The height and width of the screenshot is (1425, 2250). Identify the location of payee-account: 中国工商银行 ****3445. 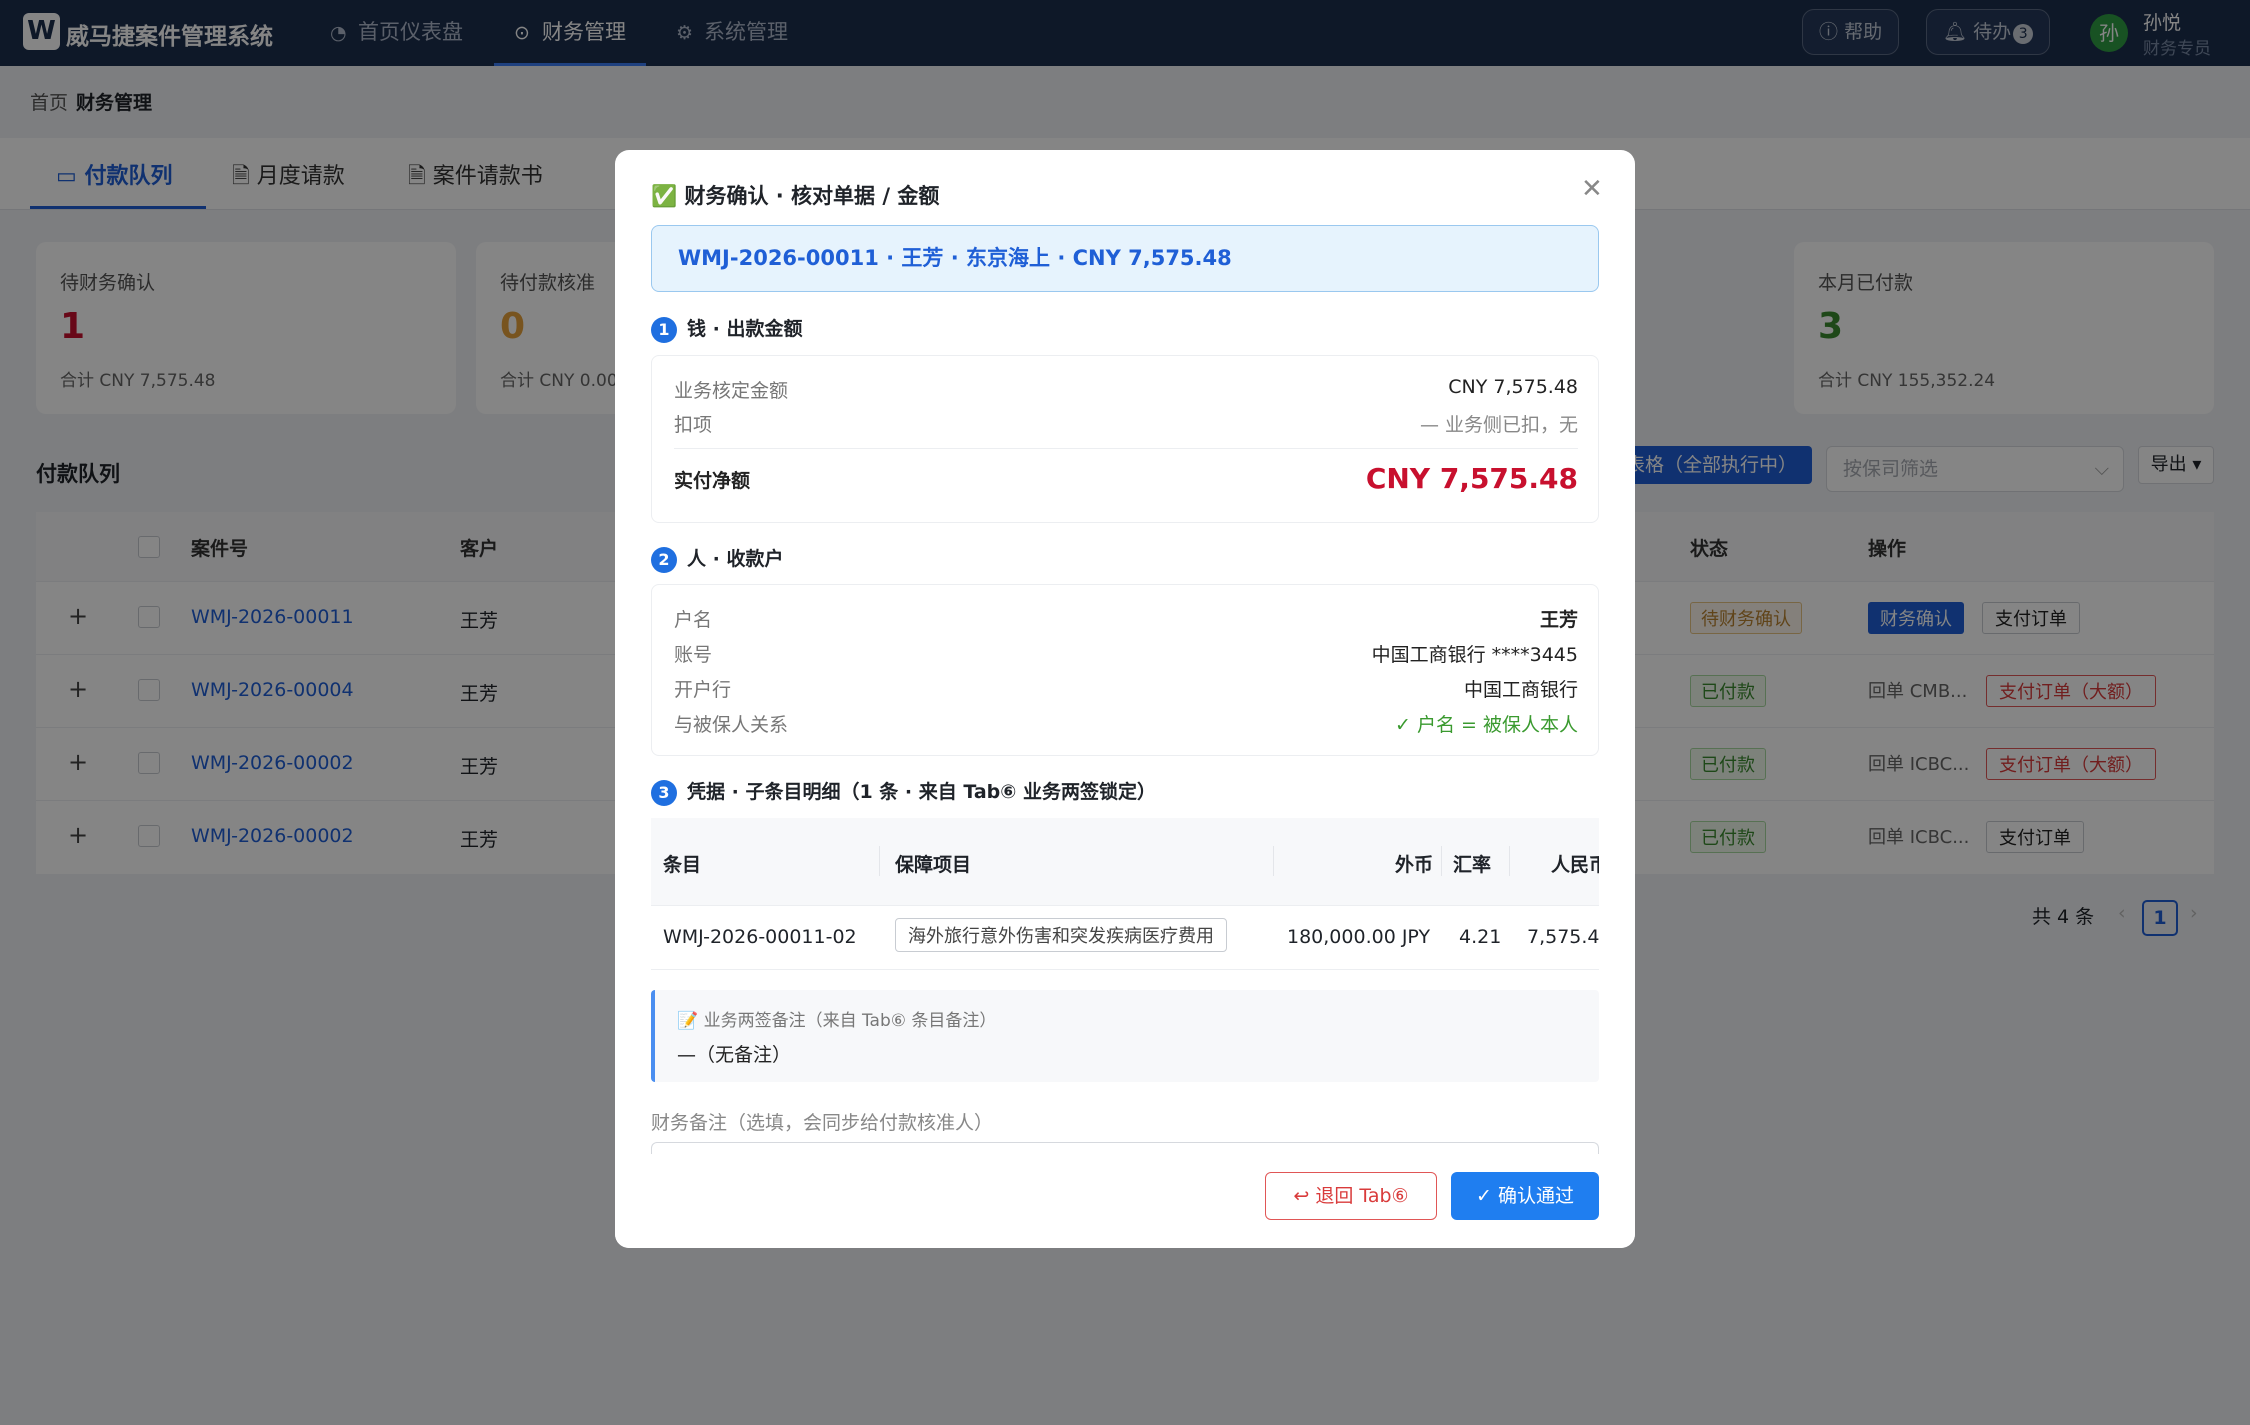
(1474, 655).